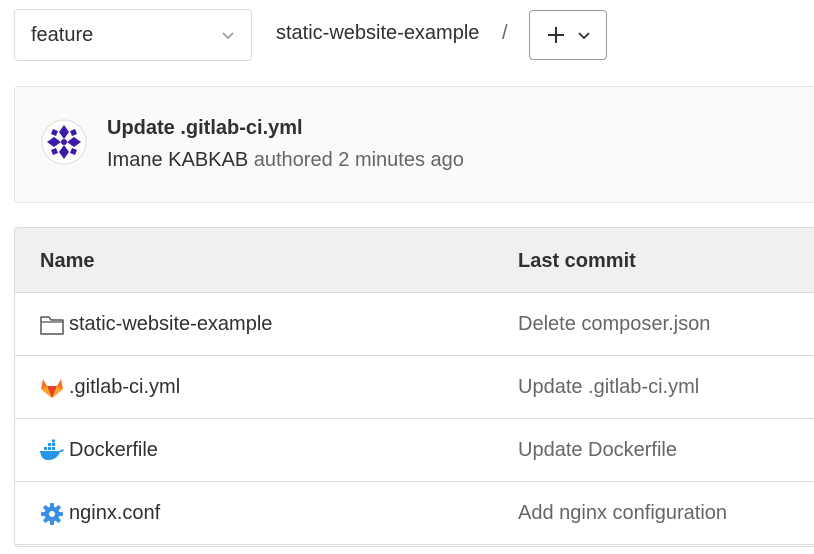  I want to click on column-header-last-commit: Last commit, so click(577, 261).